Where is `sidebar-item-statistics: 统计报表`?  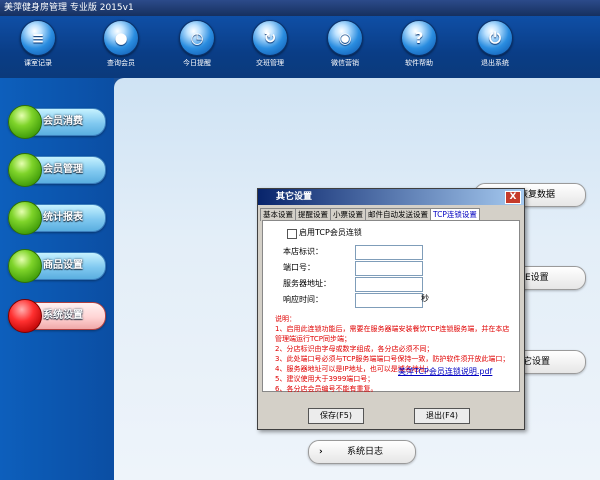
sidebar-item-statistics: 统计报表 is located at coordinates (57, 218).